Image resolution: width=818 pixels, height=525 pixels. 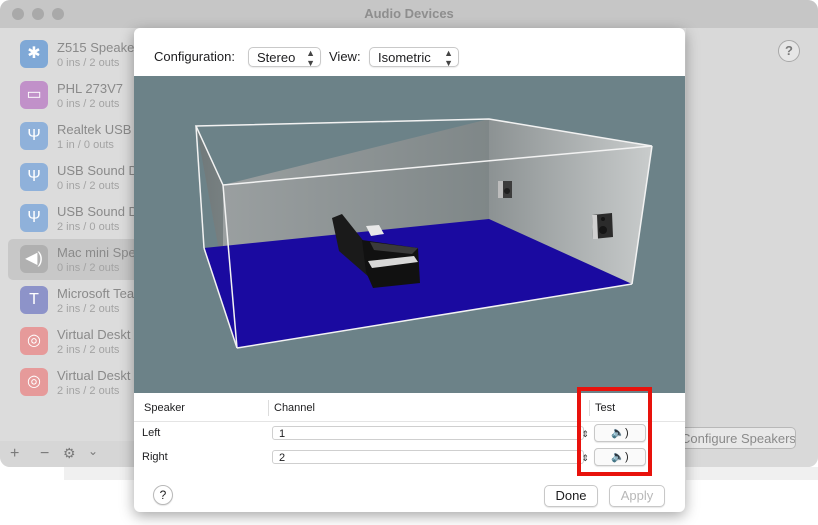 What do you see at coordinates (96, 293) in the screenshot?
I see `device-name: Microsoft Tea` at bounding box center [96, 293].